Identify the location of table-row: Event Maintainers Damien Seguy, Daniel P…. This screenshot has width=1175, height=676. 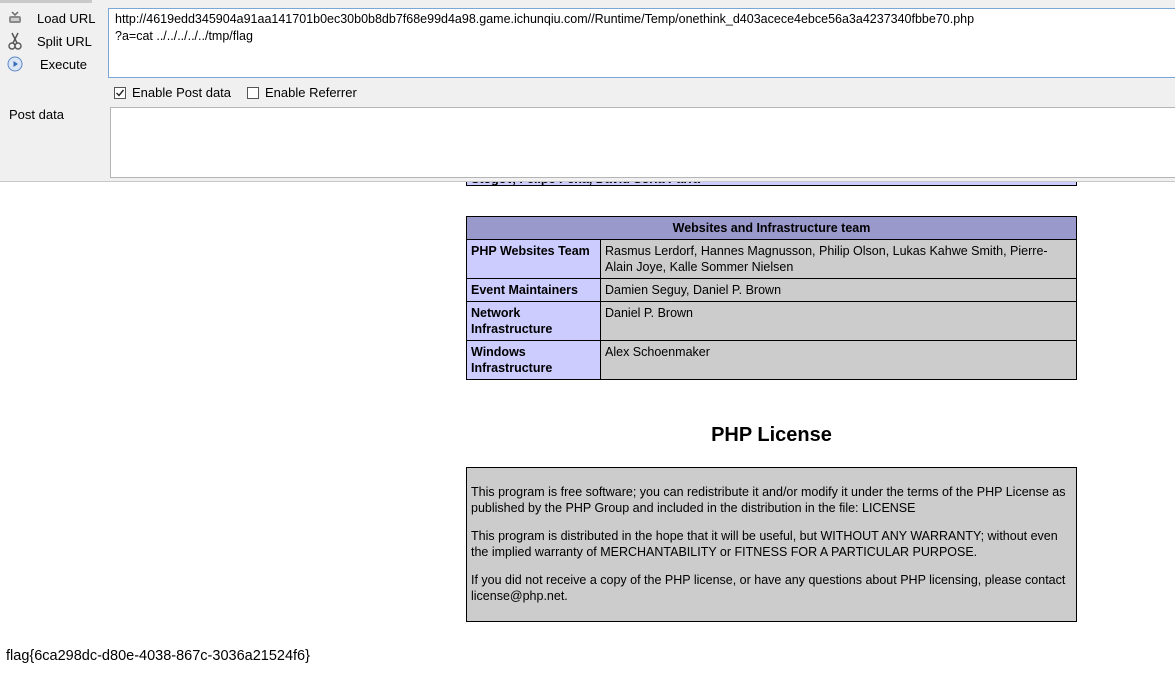
(771, 290).